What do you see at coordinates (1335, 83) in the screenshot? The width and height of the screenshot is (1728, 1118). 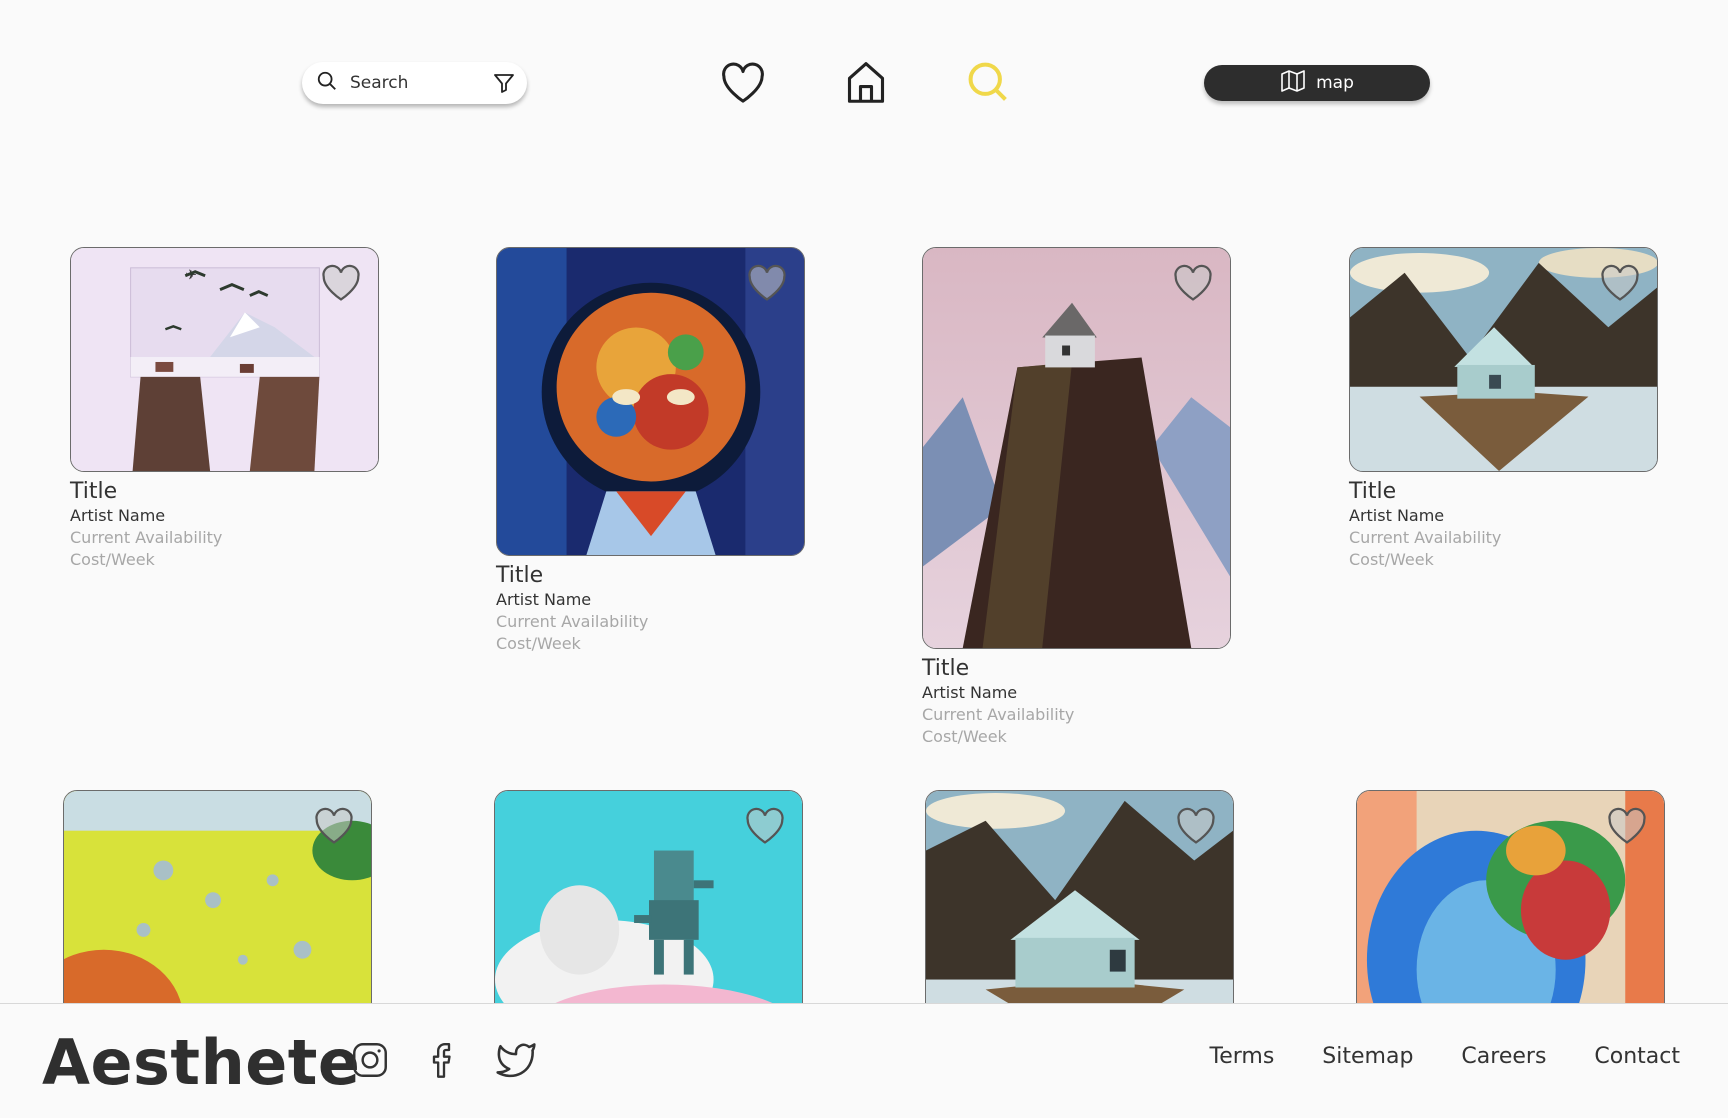 I see `map-label: map` at bounding box center [1335, 83].